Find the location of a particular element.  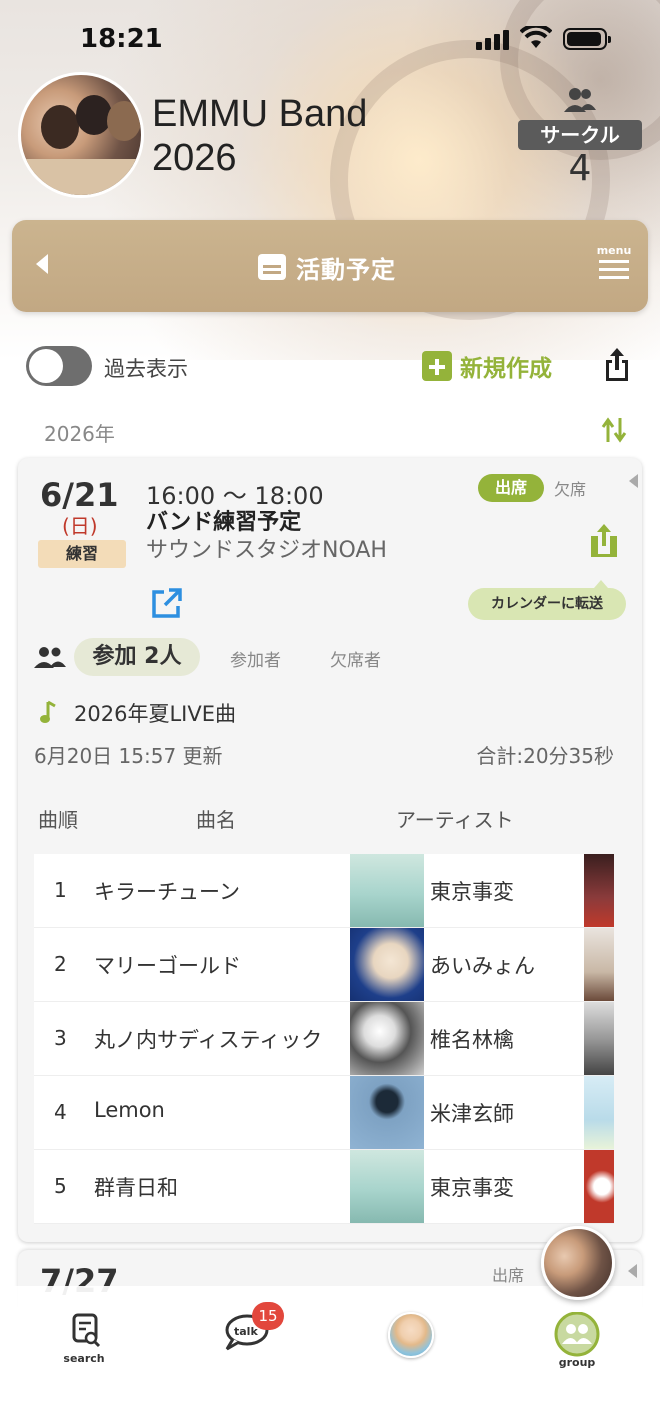

song-number: 1 is located at coordinates (60, 890).